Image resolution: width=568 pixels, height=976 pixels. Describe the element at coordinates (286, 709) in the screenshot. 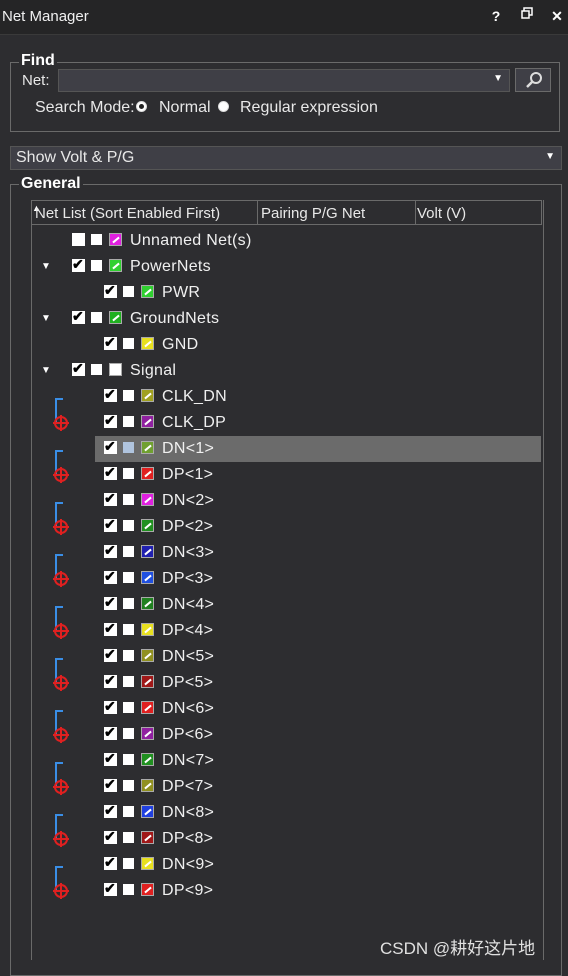

I see `net-row: DN<6>` at that location.